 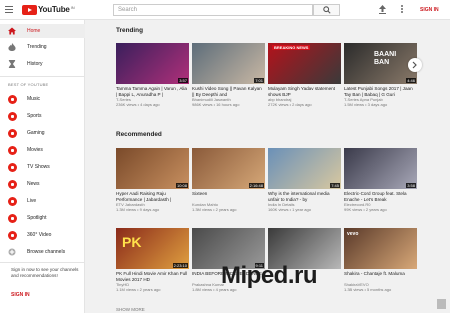 I want to click on sidebar-item-sports: Sports, so click(x=42, y=116).